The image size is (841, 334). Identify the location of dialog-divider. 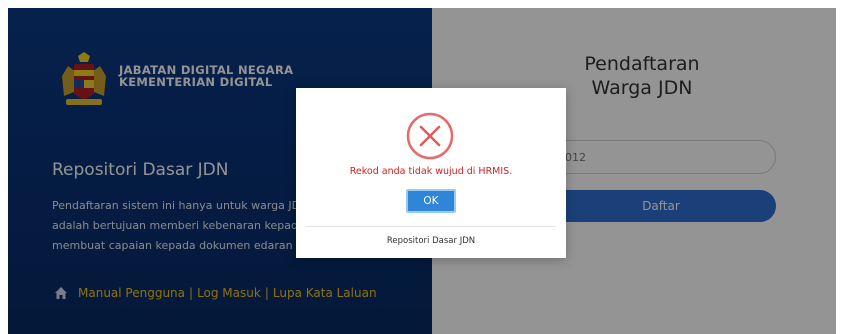
(431, 226).